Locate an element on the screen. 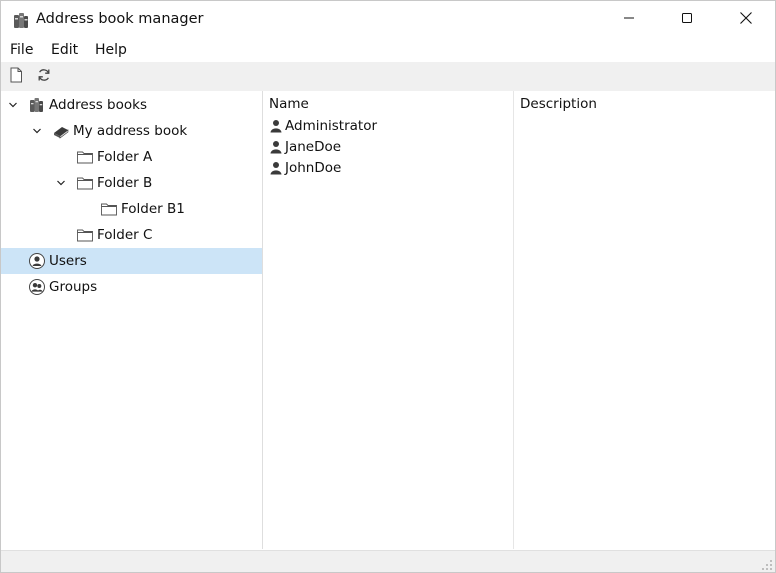 The width and height of the screenshot is (776, 573). title-bar: Address book manager is located at coordinates (388, 19).